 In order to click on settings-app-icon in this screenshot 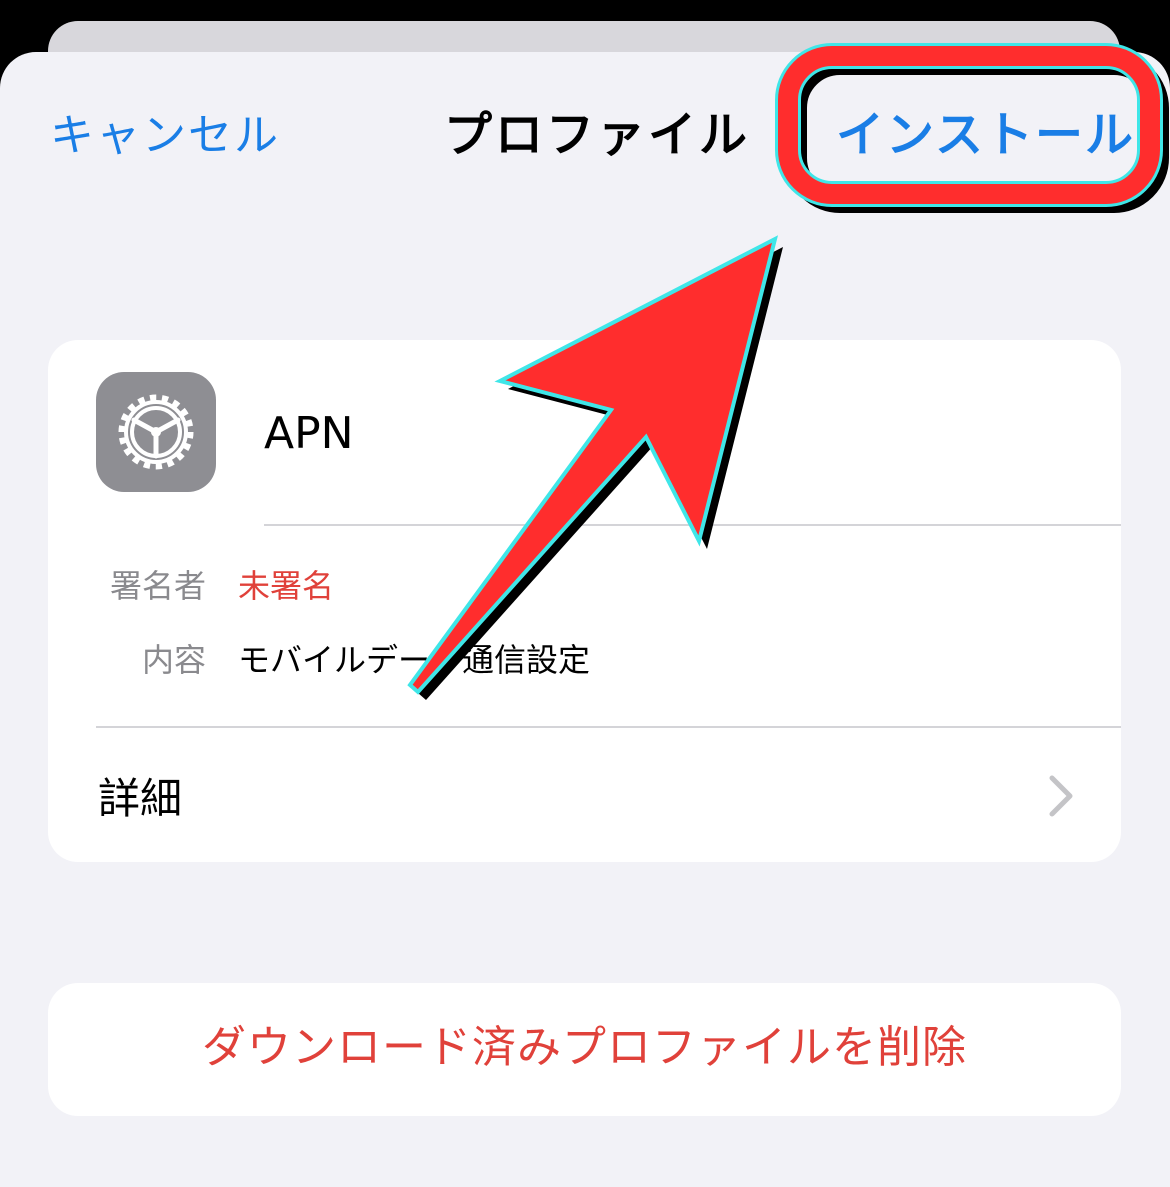, I will do `click(156, 432)`.